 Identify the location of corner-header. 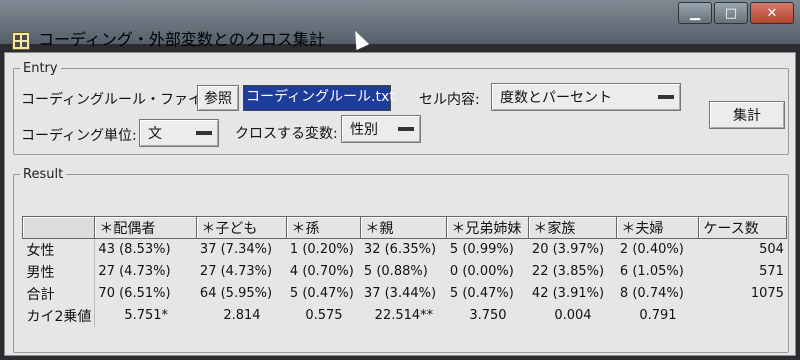
(58, 227).